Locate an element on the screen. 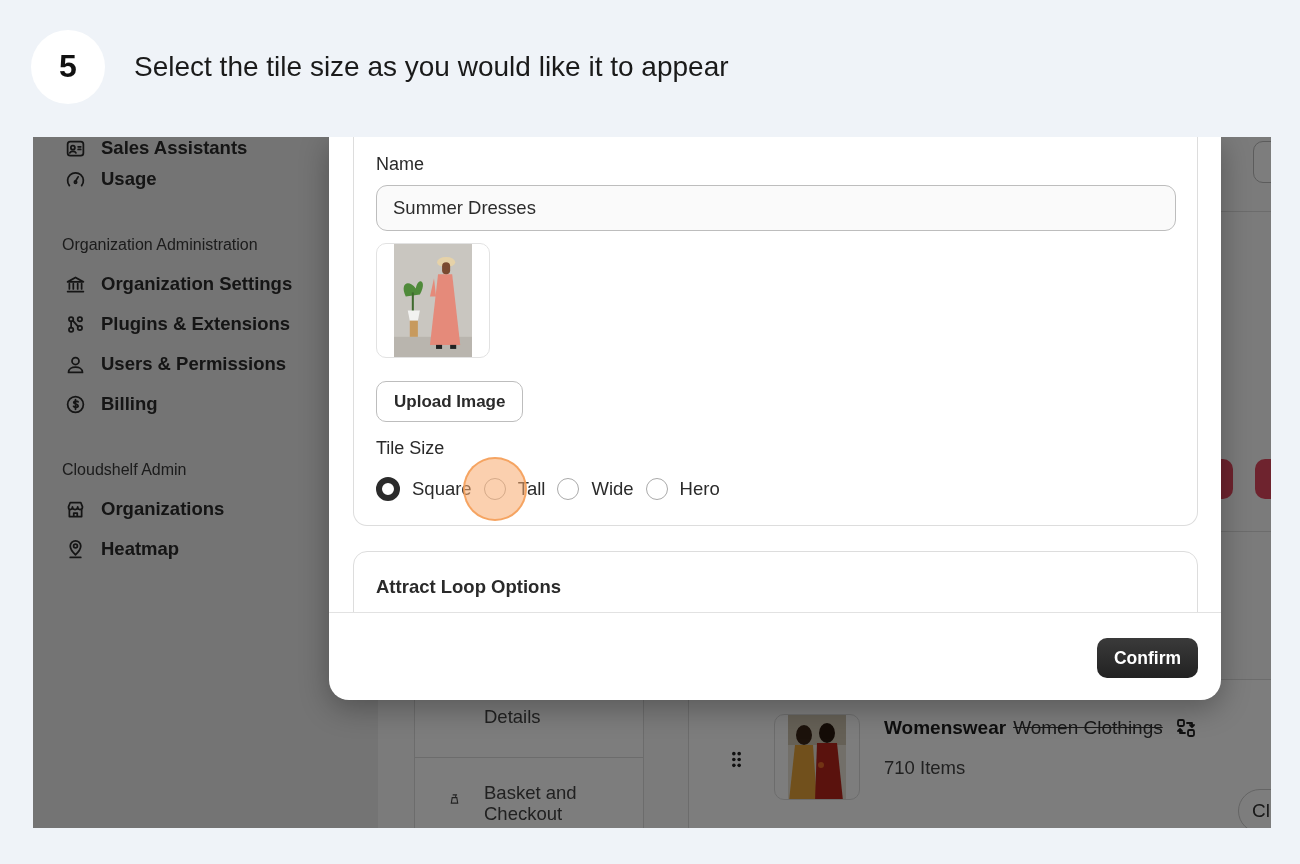 Image resolution: width=1300 pixels, height=864 pixels. nodes-icon is located at coordinates (75, 324).